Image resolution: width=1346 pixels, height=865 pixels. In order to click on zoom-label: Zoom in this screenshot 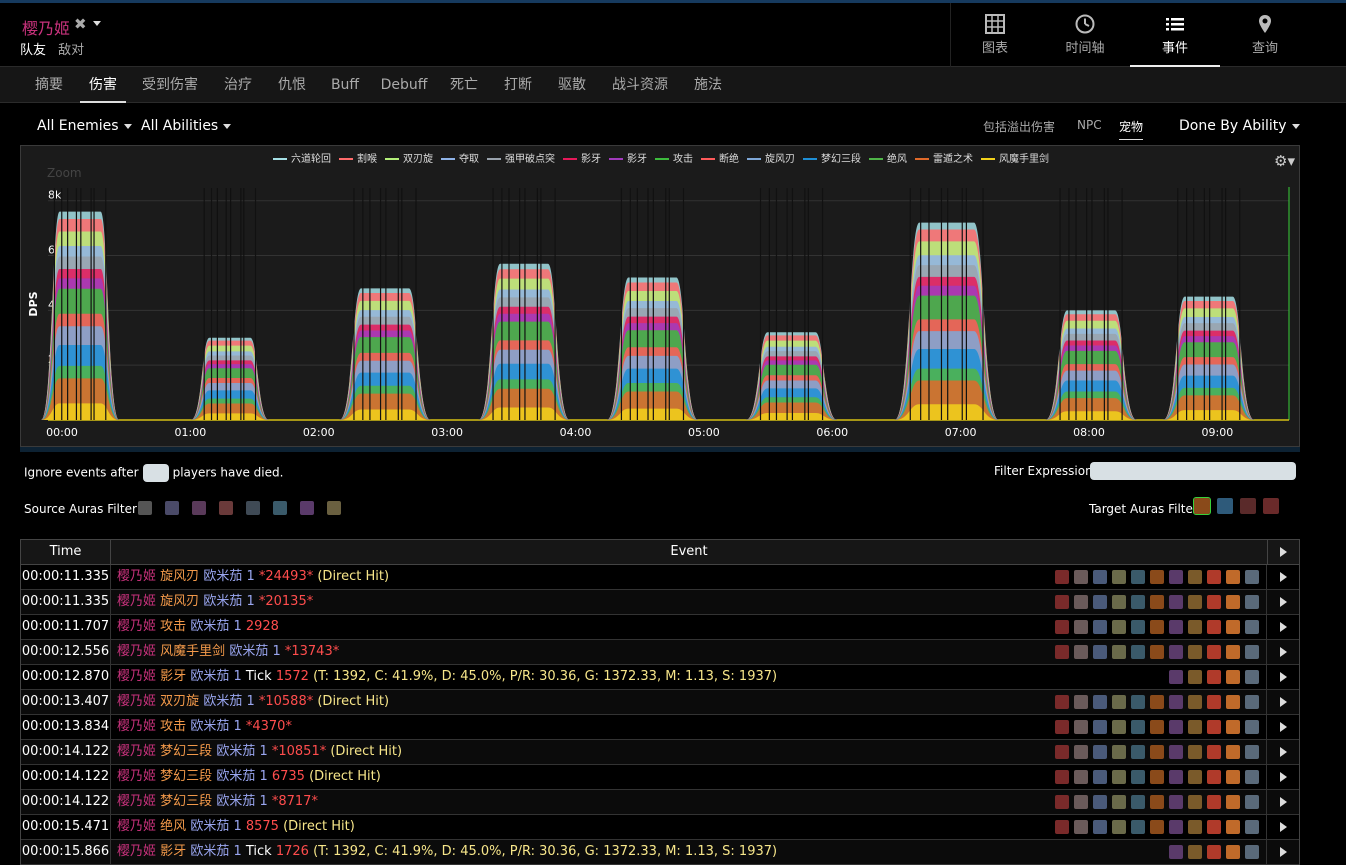, I will do `click(64, 173)`.